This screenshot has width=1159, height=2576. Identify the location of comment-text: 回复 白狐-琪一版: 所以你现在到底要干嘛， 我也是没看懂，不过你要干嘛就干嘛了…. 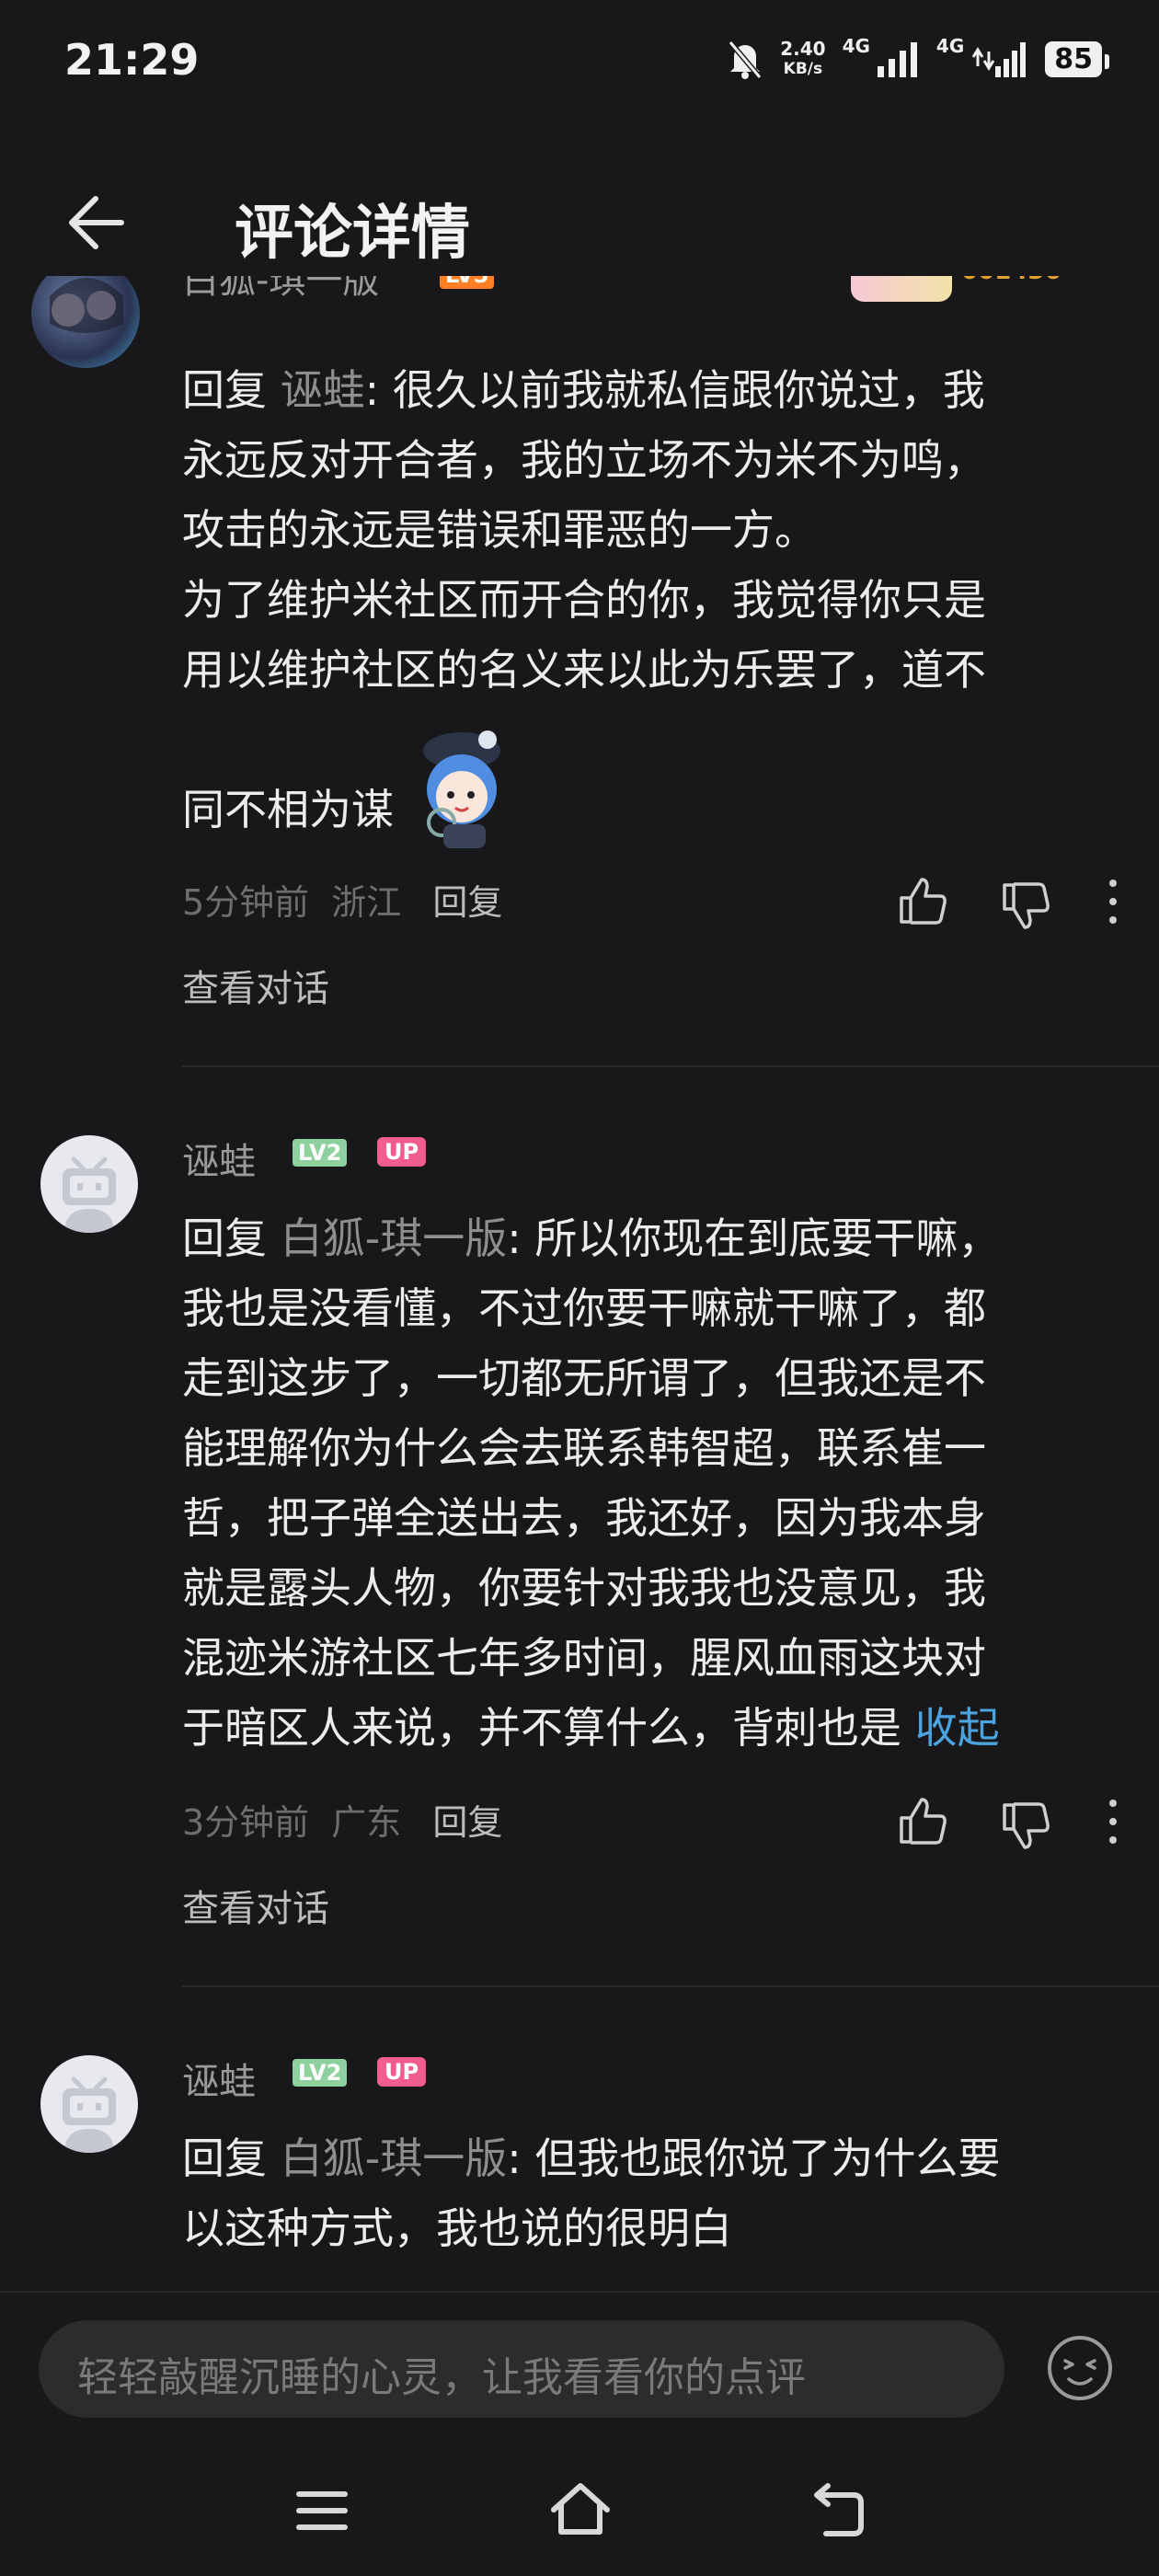
(591, 1483).